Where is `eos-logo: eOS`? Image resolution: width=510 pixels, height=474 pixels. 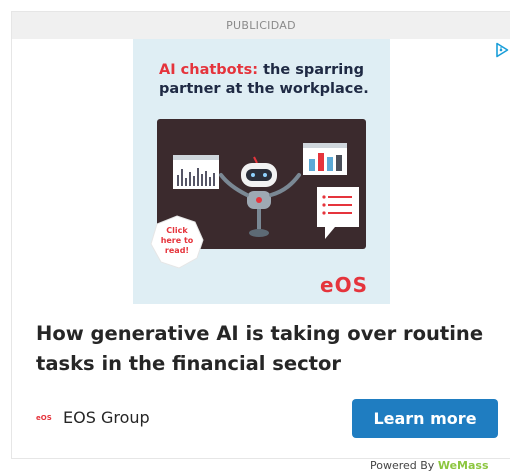 eos-logo: eOS is located at coordinates (344, 285).